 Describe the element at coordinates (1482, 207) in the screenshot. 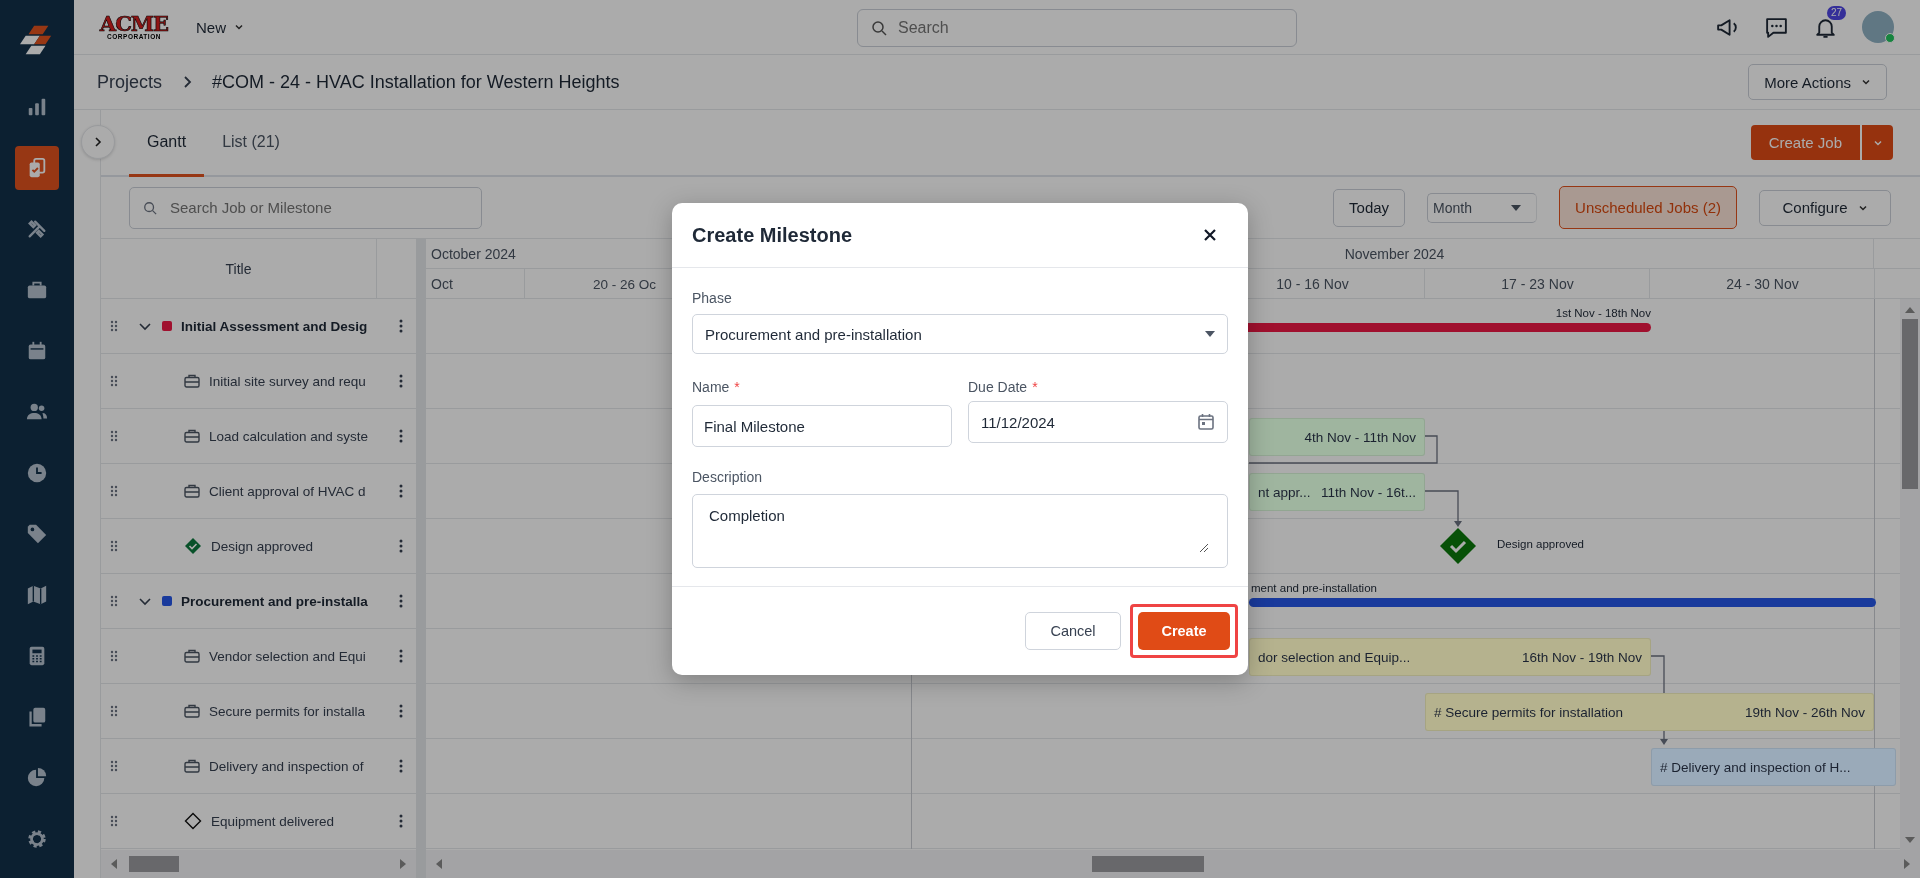

I see `view-select: Month` at that location.